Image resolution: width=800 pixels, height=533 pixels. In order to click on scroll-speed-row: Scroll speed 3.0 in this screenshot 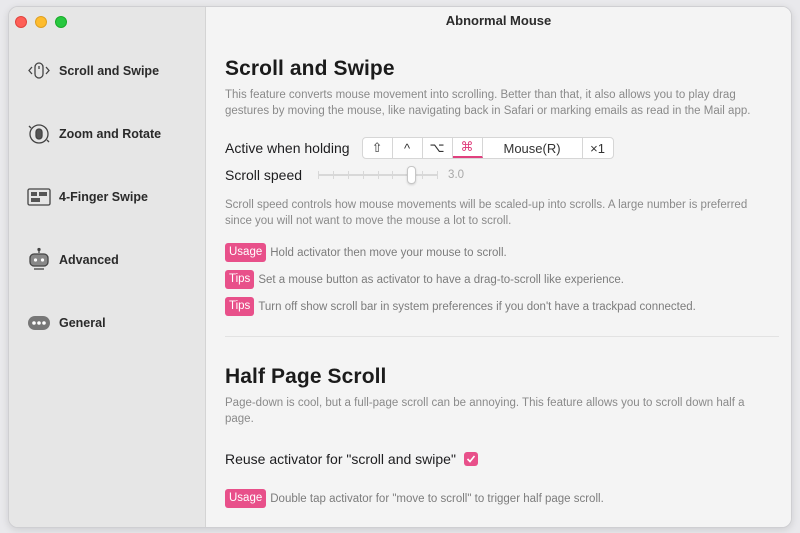, I will do `click(499, 175)`.